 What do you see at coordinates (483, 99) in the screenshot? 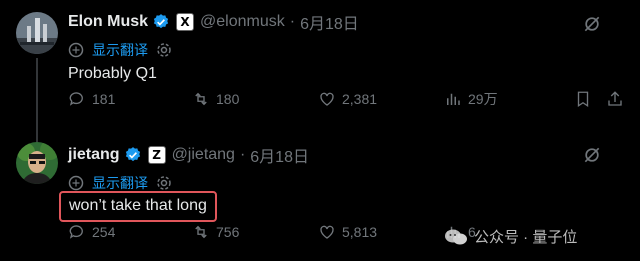
I see `views-count: 29万` at bounding box center [483, 99].